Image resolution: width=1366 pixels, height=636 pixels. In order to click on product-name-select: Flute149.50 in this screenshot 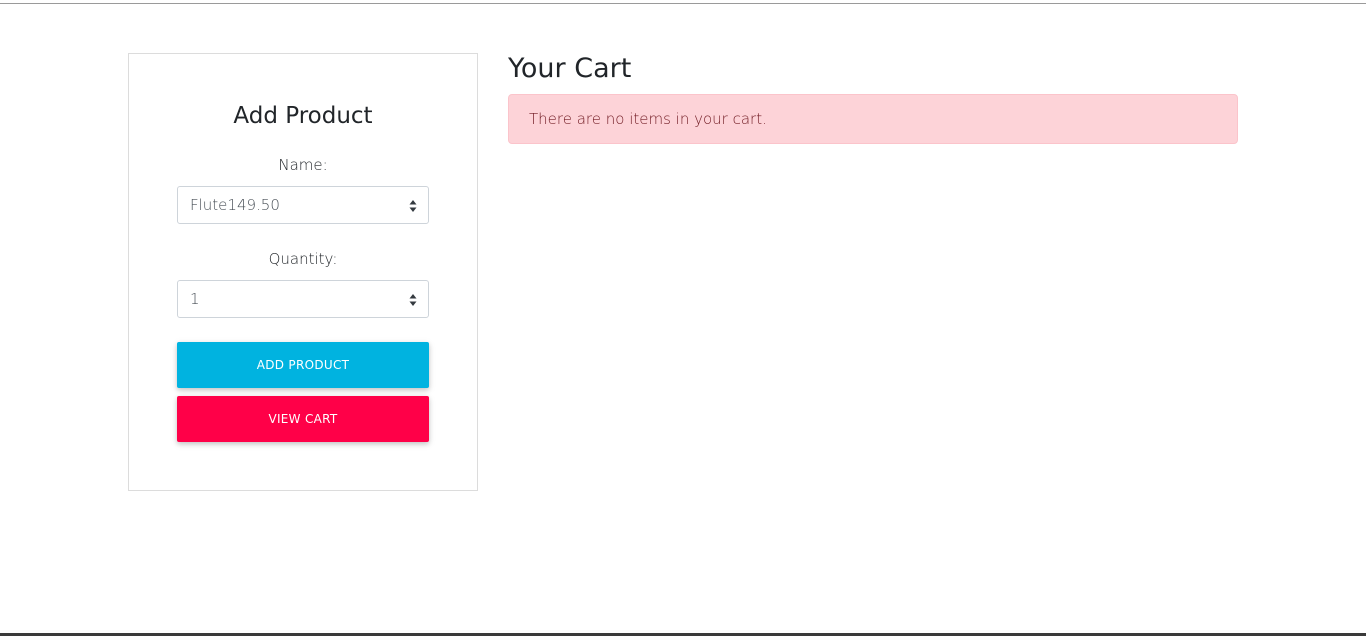, I will do `click(303, 205)`.